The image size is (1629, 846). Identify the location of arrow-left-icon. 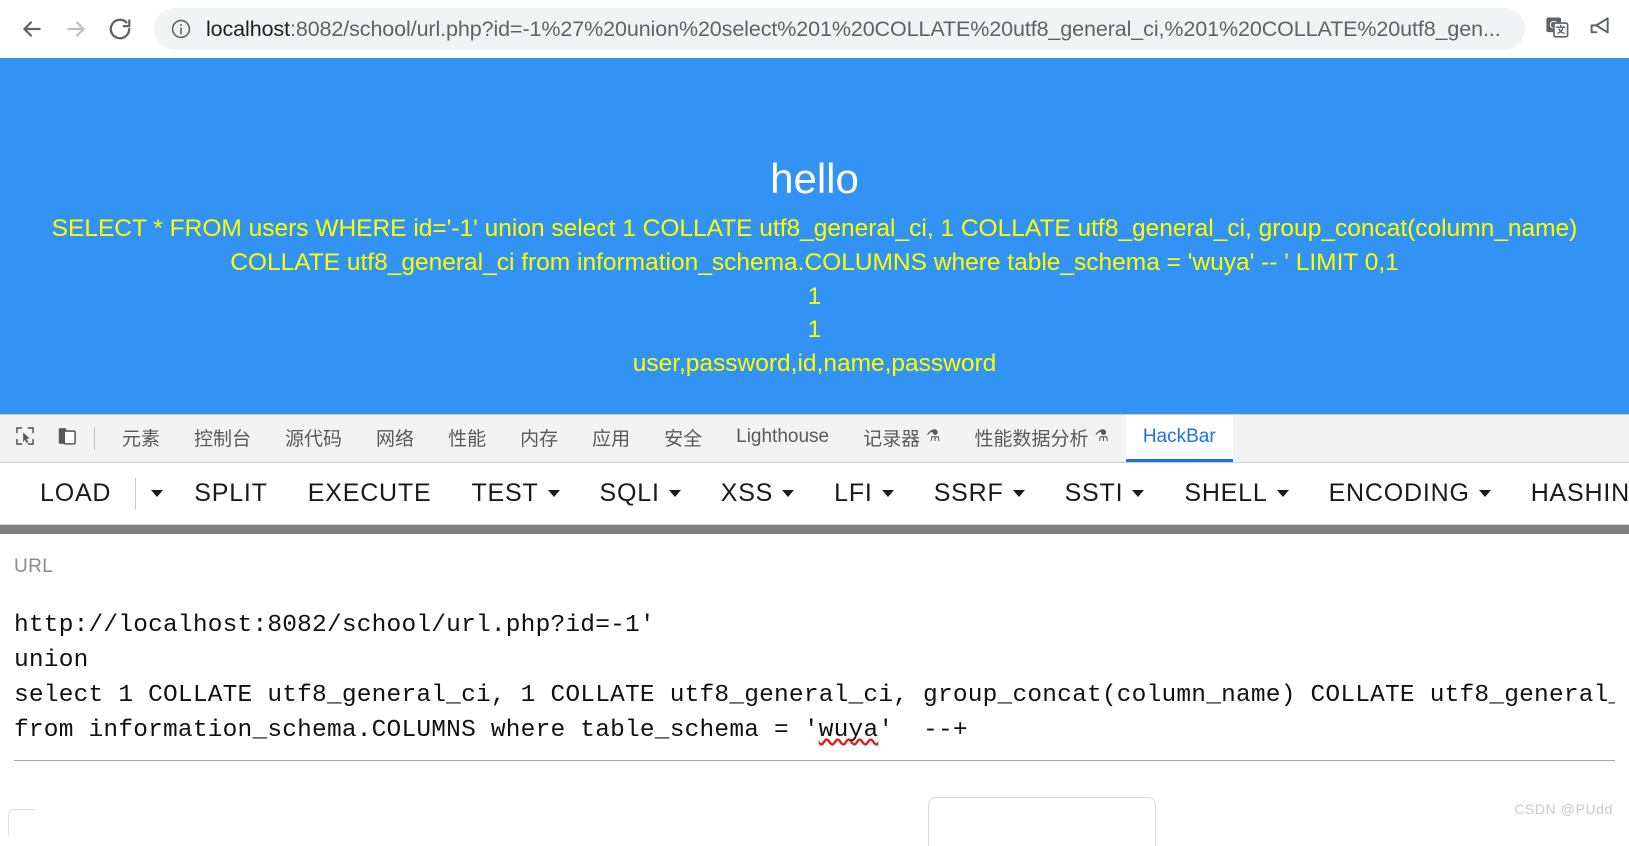
(32, 29).